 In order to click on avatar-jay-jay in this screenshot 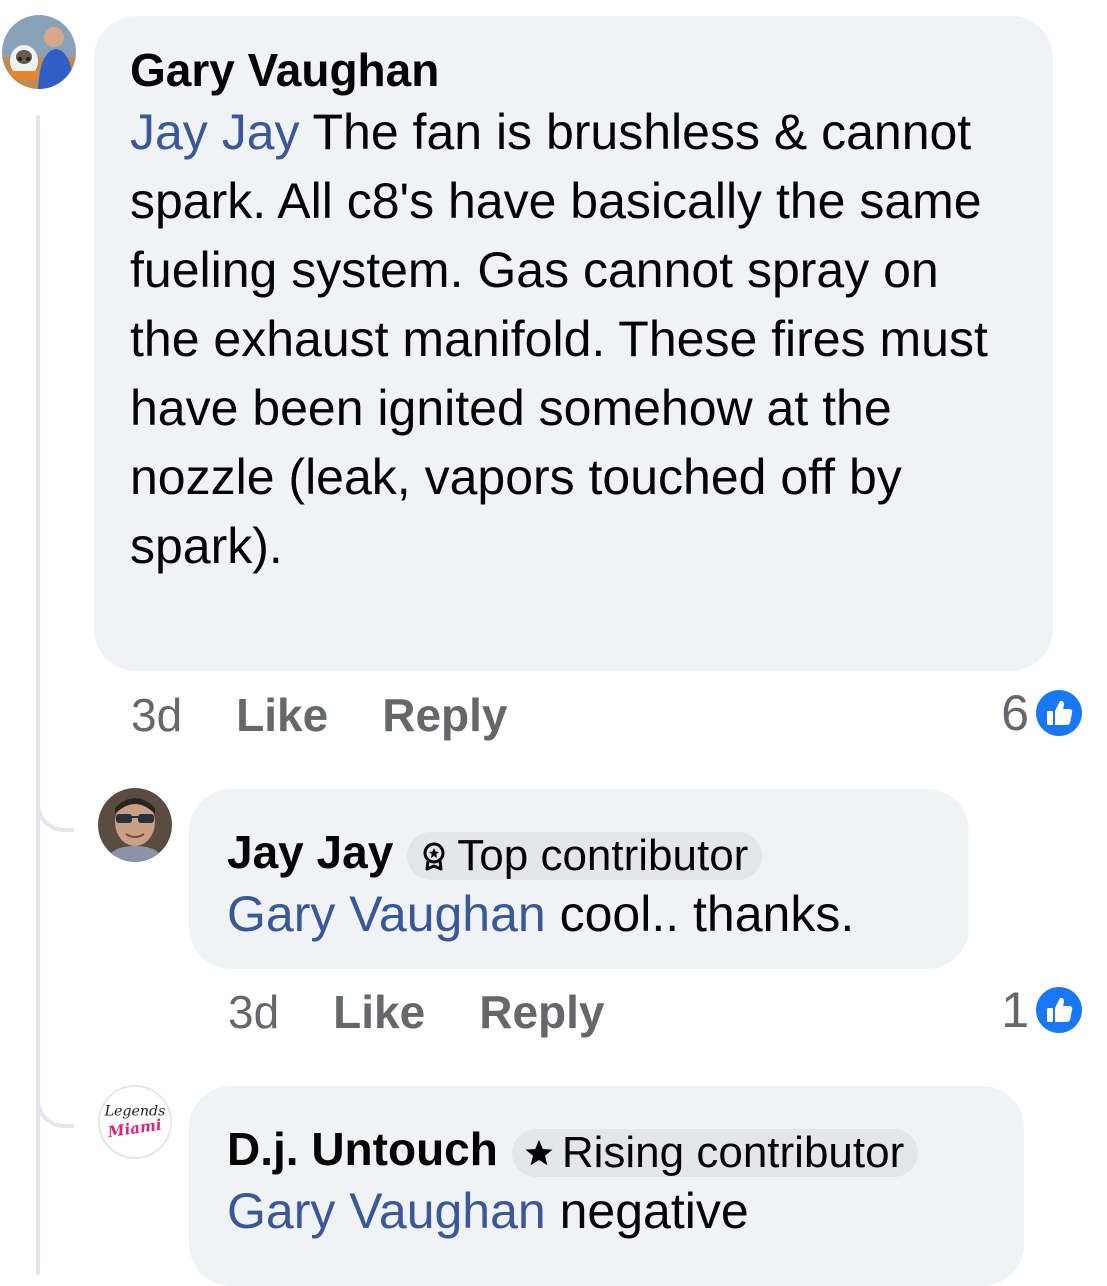, I will do `click(135, 825)`.